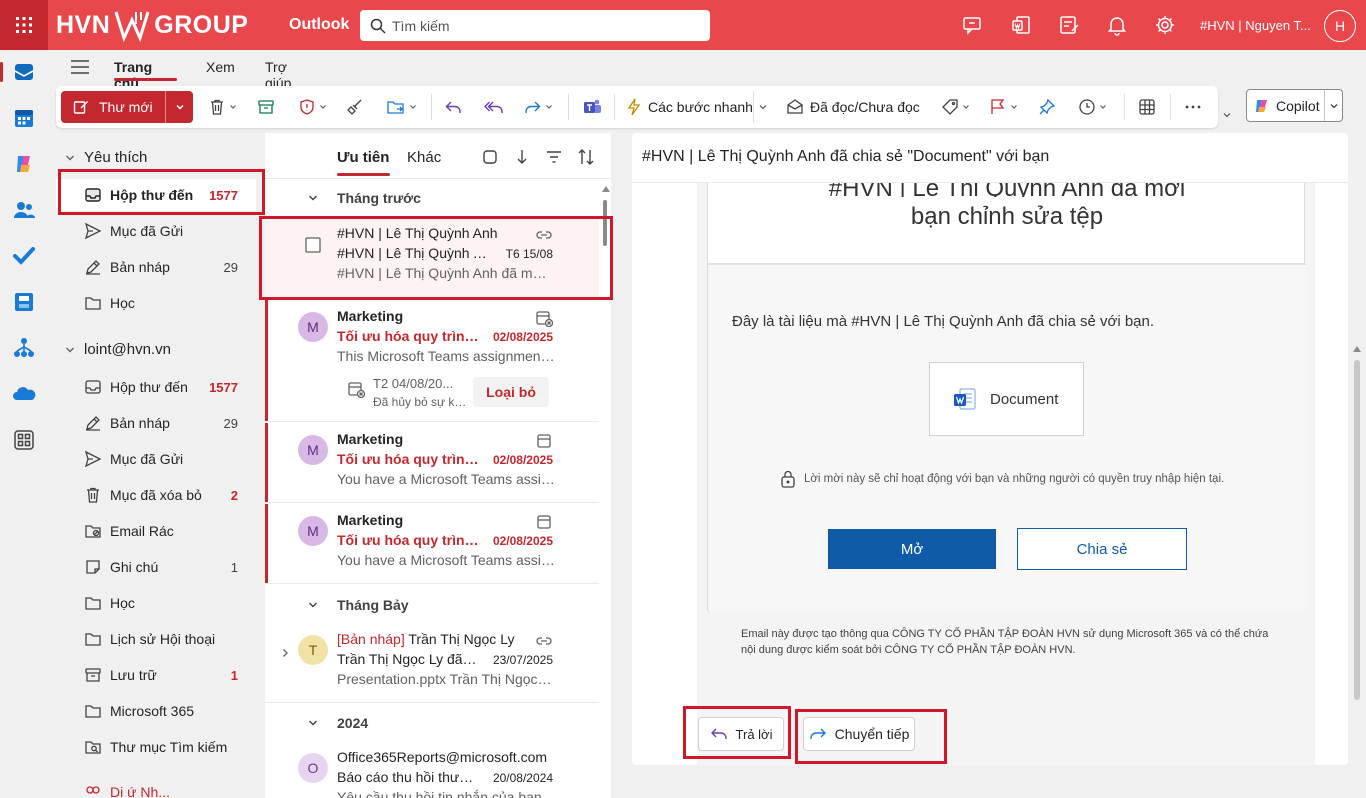 This screenshot has height=798, width=1366. I want to click on forward-button: Chuyển tiếp, so click(859, 734).